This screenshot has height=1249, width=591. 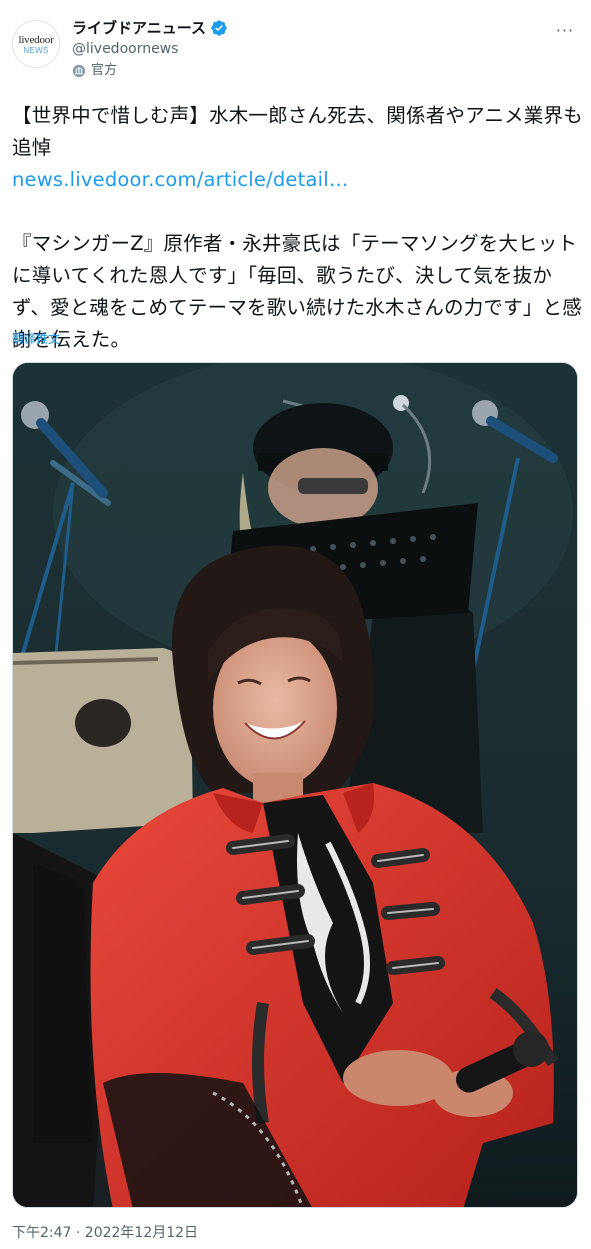 What do you see at coordinates (297, 131) in the screenshot?
I see `tweet-headline: 【世界中で惜しむ声】水木一郎さん死去、関係者やアニメ業界も追悼` at bounding box center [297, 131].